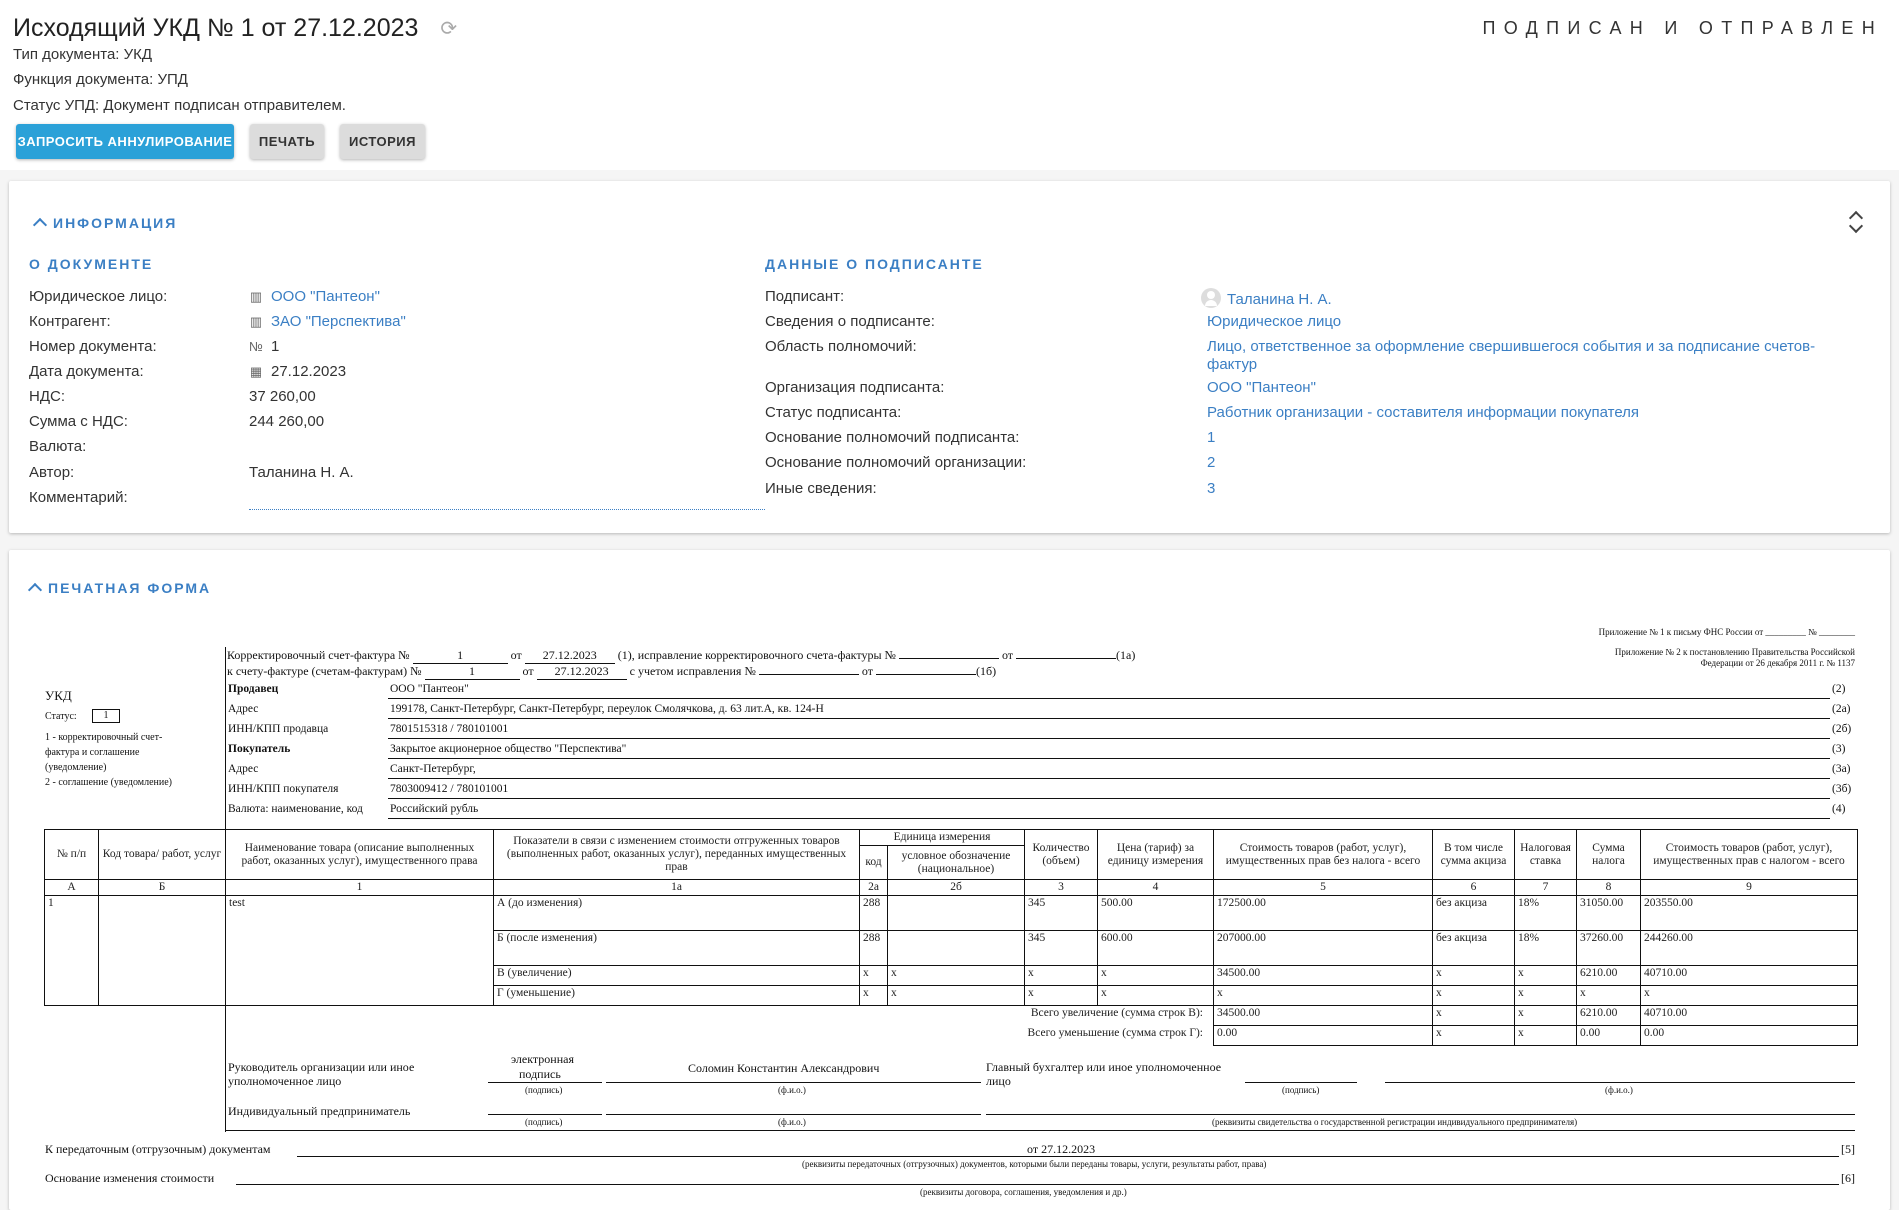 The height and width of the screenshot is (1210, 1899). What do you see at coordinates (1323, 995) in the screenshot?
I see `row-g-cost: x` at bounding box center [1323, 995].